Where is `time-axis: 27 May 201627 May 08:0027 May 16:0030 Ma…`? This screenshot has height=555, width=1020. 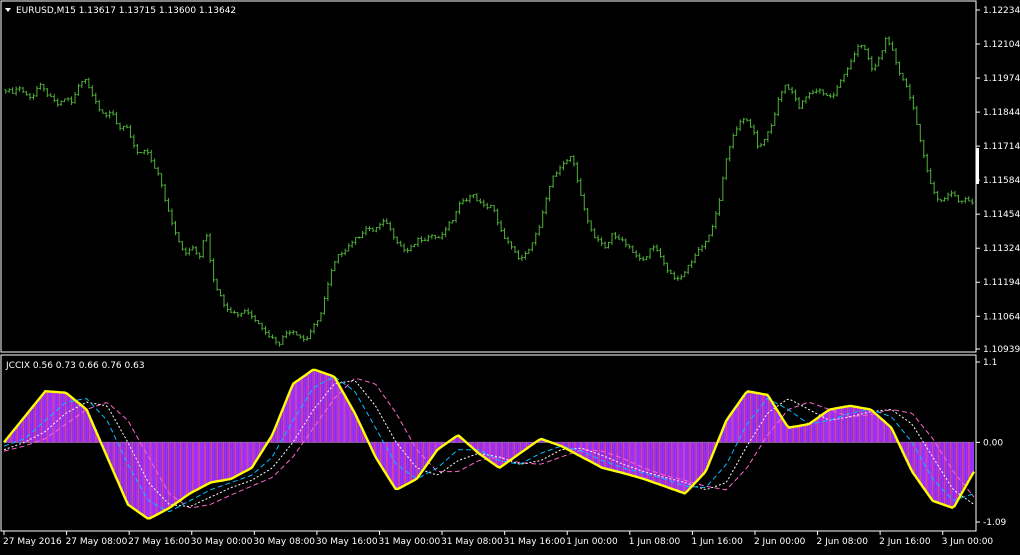
time-axis: 27 May 201627 May 08:0027 May 16:0030 Ma… is located at coordinates (498, 539).